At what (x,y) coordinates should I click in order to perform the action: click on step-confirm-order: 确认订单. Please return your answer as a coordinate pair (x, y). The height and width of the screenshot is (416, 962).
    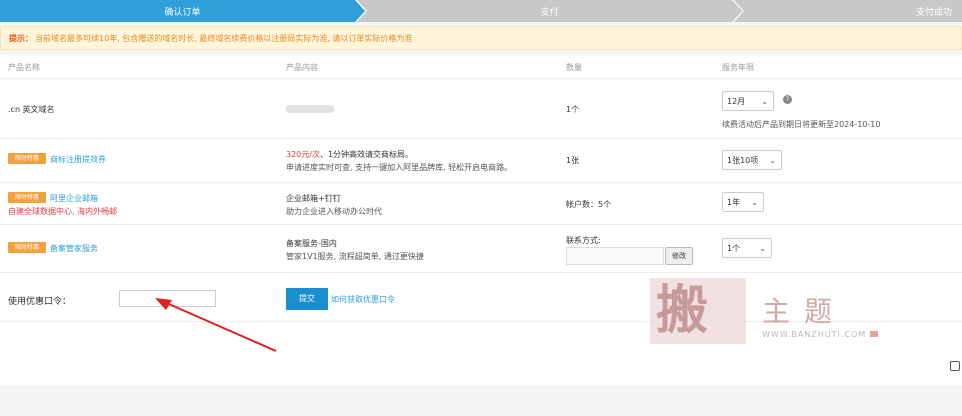
    Looking at the image, I should click on (182, 11).